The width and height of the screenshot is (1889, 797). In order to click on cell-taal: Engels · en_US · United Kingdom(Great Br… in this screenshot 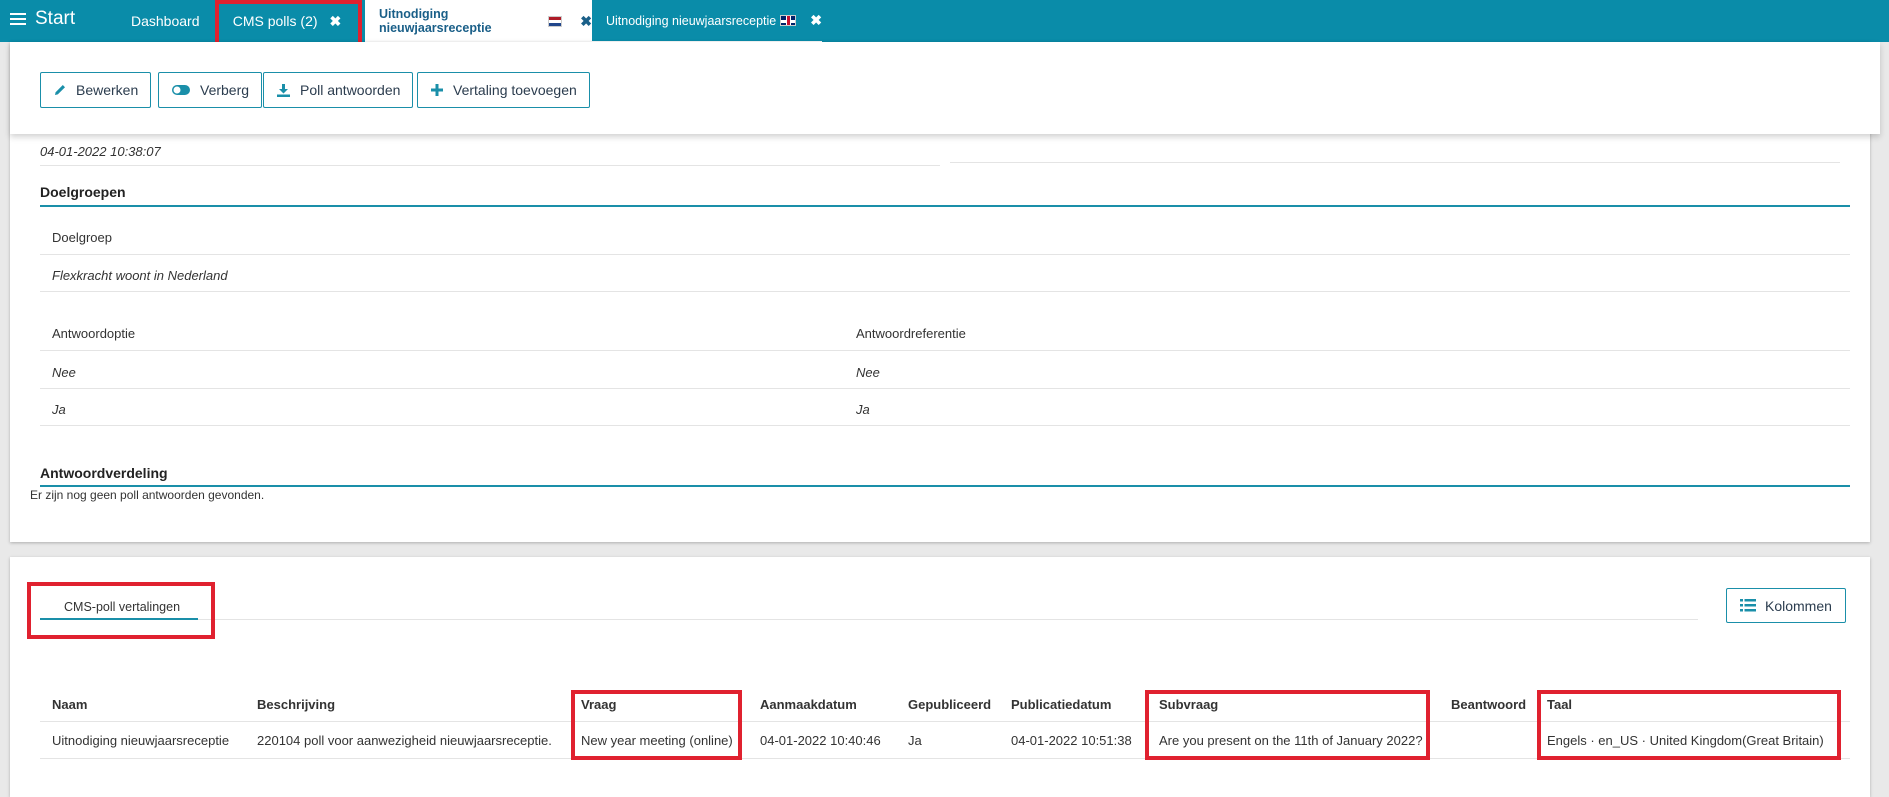, I will do `click(1685, 740)`.